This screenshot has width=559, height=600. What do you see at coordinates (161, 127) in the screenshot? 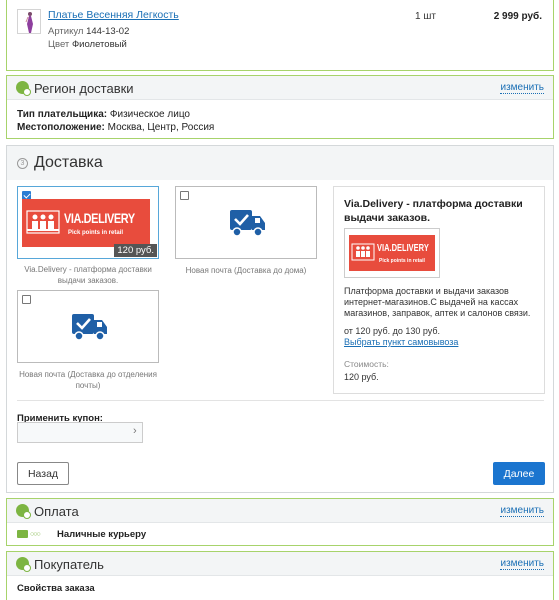
I see `location-value: Москва, Центр, Россия` at bounding box center [161, 127].